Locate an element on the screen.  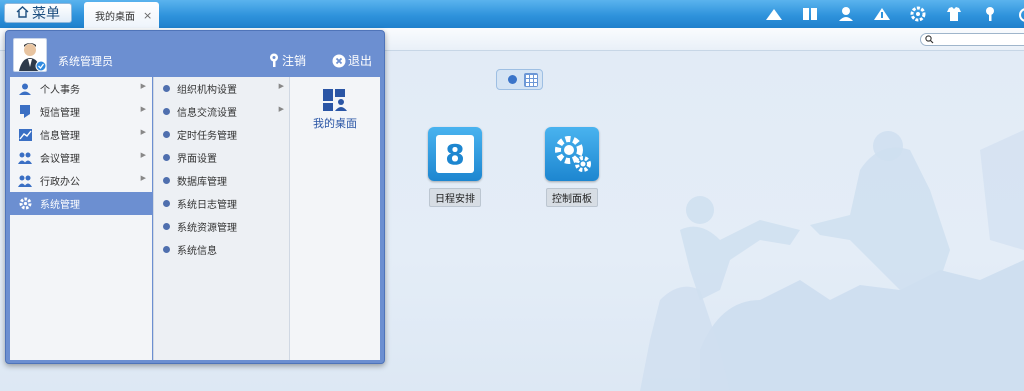
tab-close-icon: × is located at coordinates (147, 15).